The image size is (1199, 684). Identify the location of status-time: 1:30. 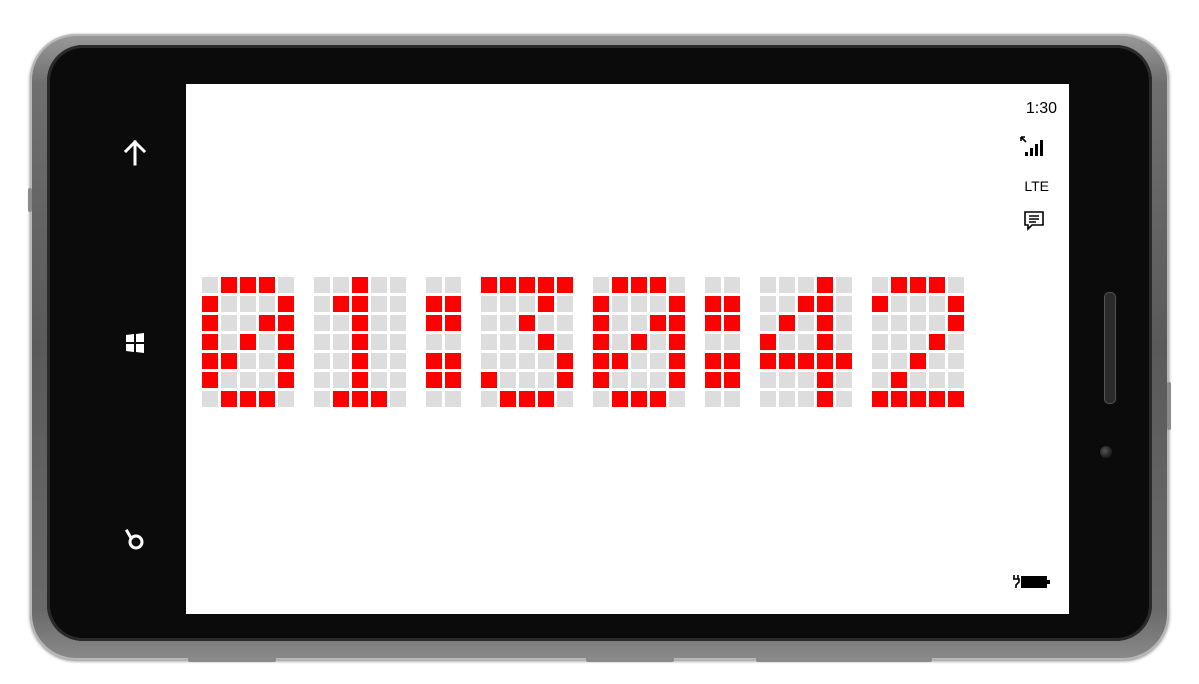
(1041, 108).